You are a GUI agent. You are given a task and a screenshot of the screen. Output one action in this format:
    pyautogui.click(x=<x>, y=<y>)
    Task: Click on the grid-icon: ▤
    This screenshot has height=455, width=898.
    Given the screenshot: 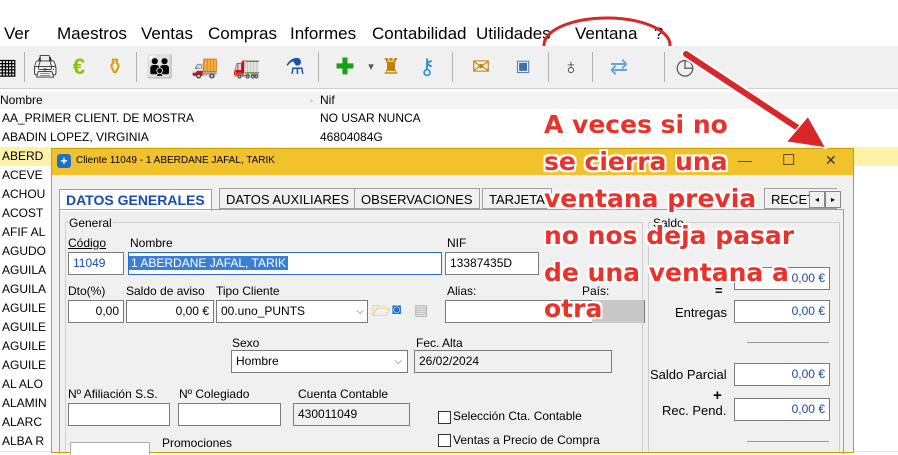 What is the action you would take?
    pyautogui.click(x=421, y=310)
    